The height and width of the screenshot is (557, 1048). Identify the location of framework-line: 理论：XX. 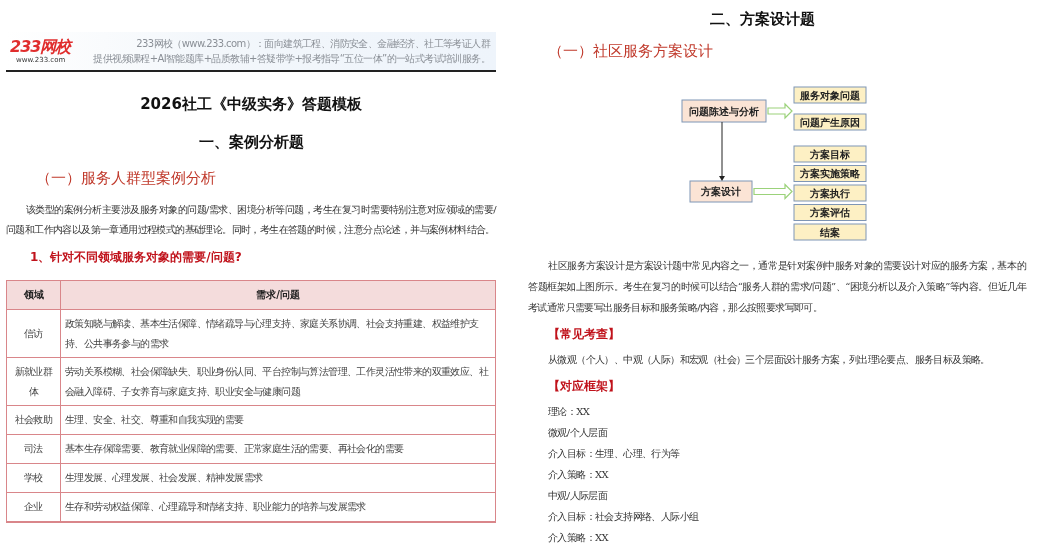
(569, 412).